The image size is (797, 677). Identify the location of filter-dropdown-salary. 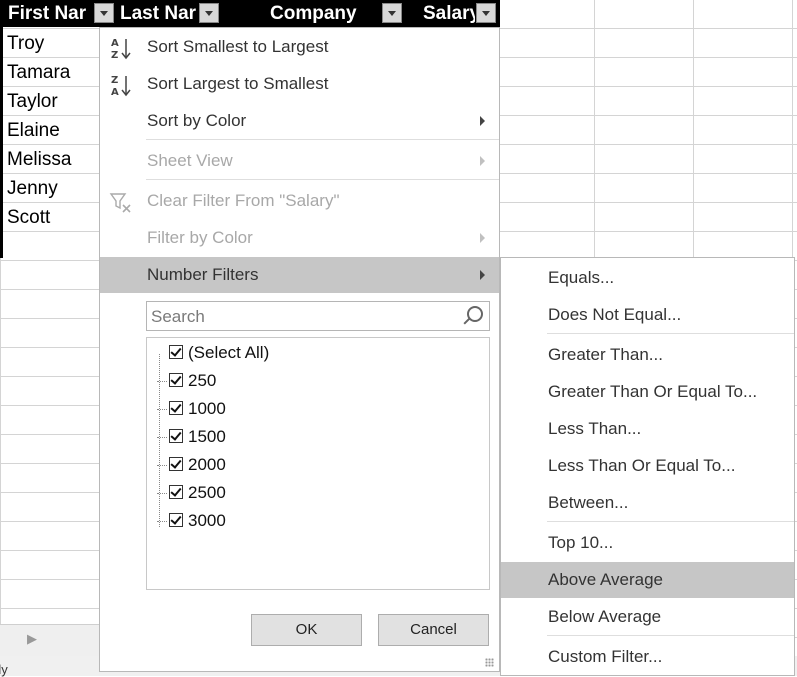
(486, 13).